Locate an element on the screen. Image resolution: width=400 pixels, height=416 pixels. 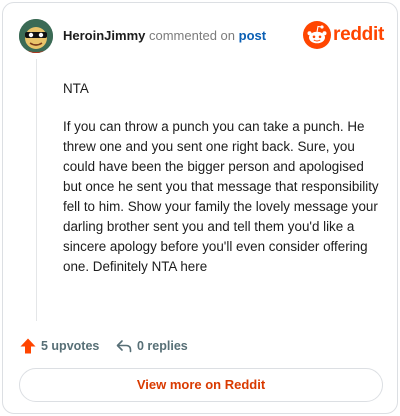
post-link: post is located at coordinates (252, 35).